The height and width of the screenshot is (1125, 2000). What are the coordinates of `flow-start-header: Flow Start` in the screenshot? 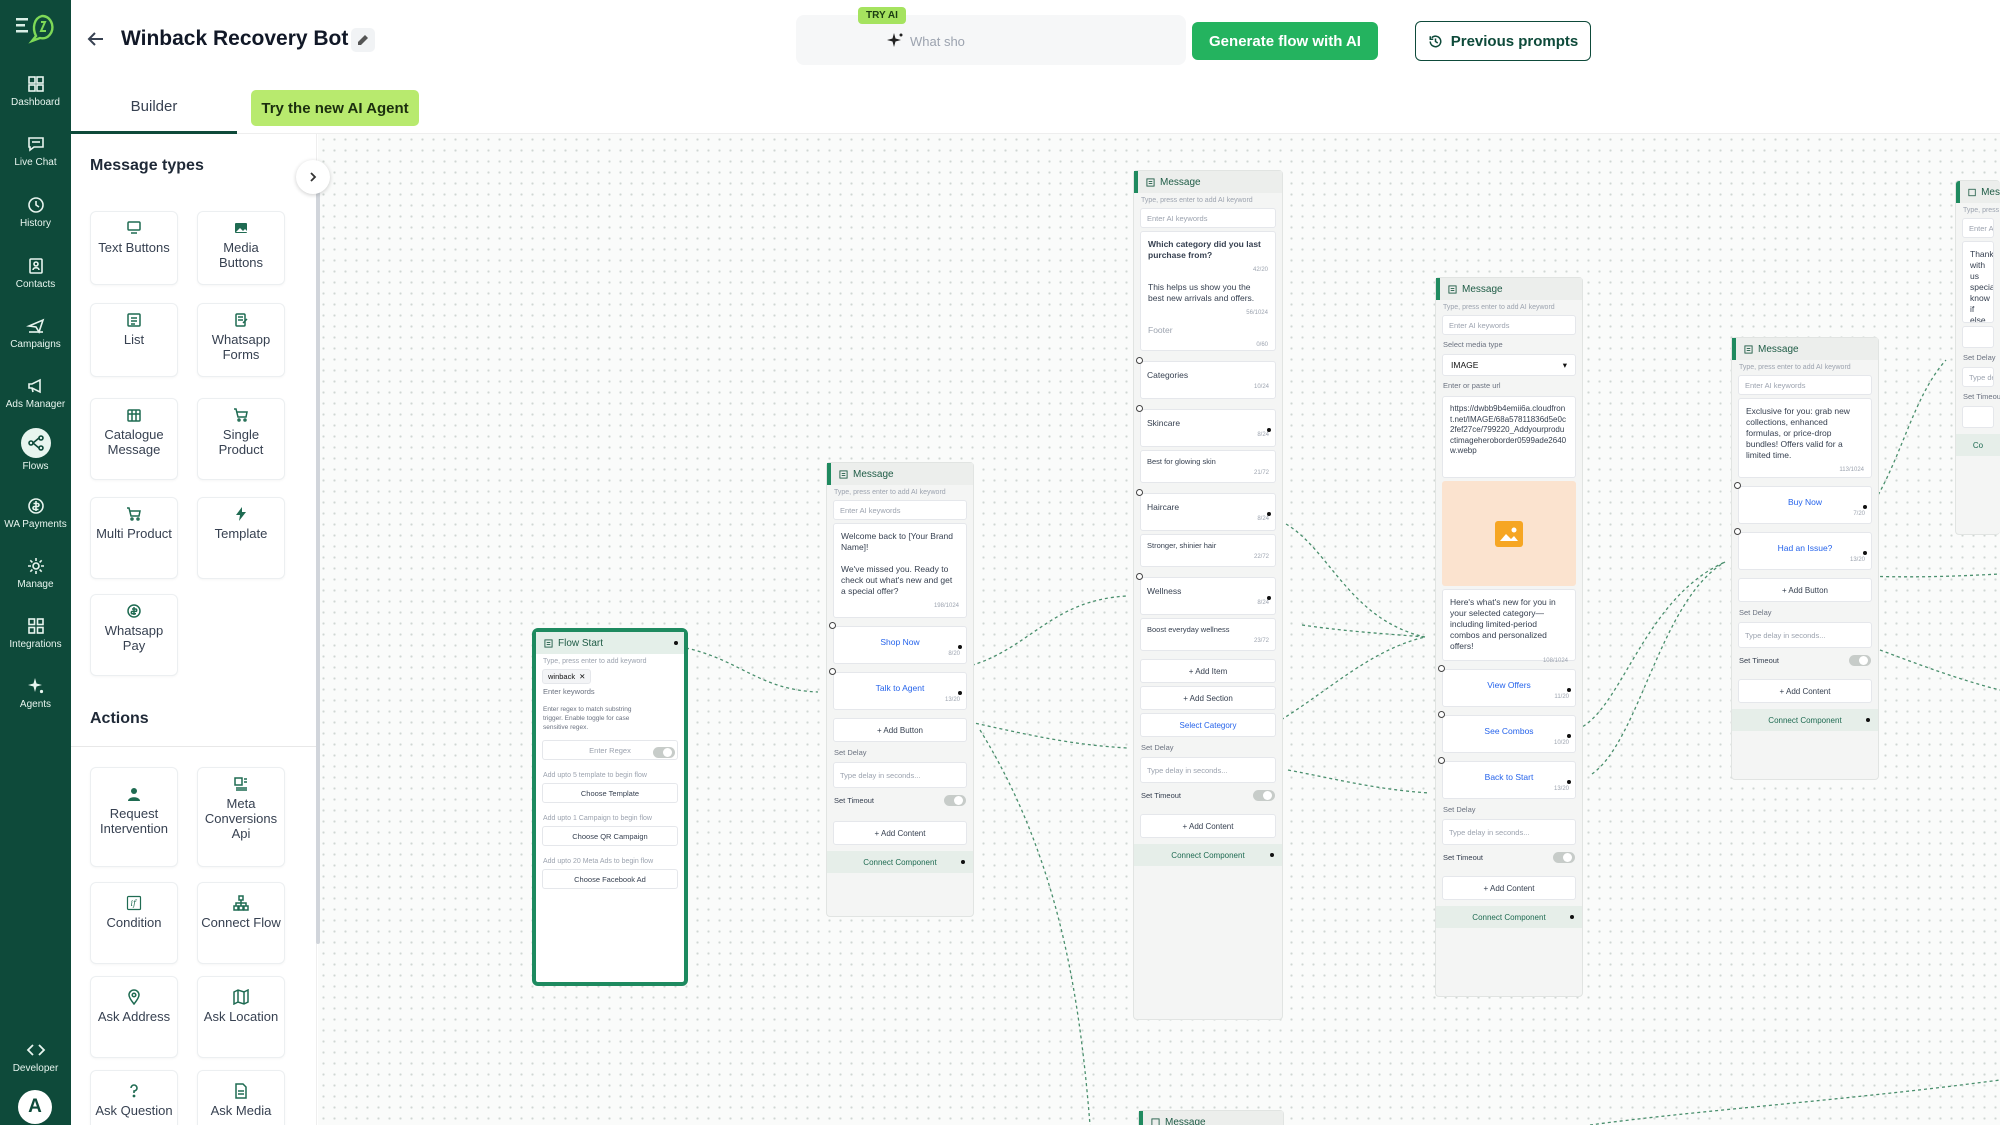 It's located at (610, 643).